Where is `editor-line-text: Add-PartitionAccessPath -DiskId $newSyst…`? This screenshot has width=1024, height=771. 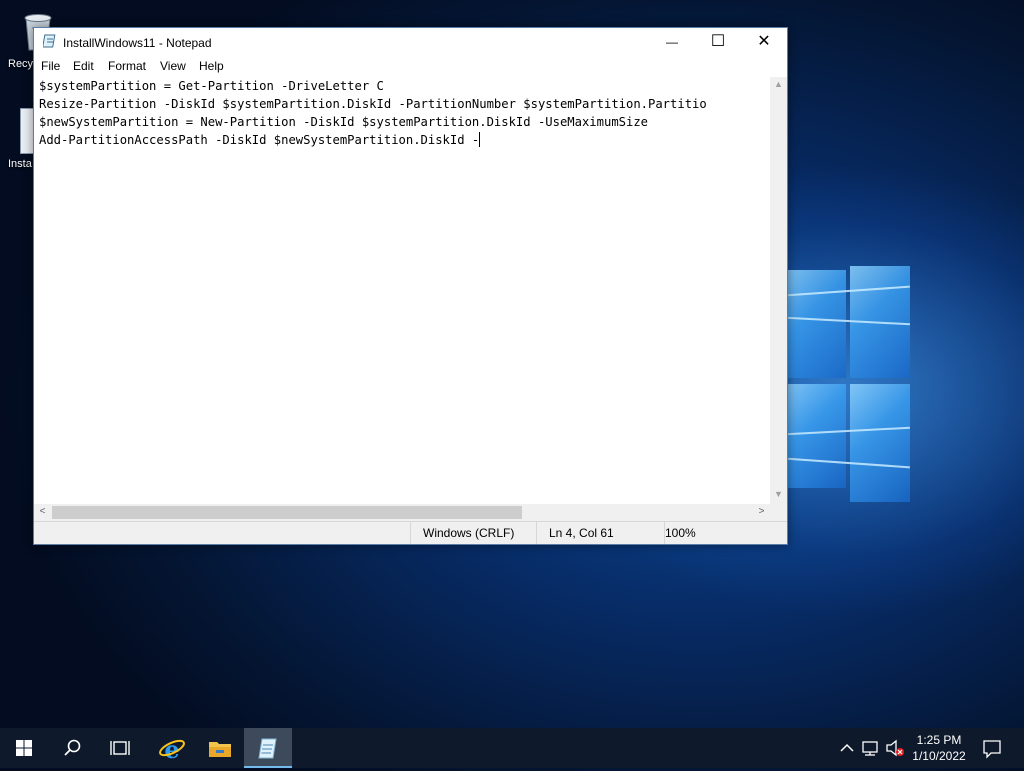 editor-line-text: Add-PartitionAccessPath -DiskId $newSyst… is located at coordinates (259, 140).